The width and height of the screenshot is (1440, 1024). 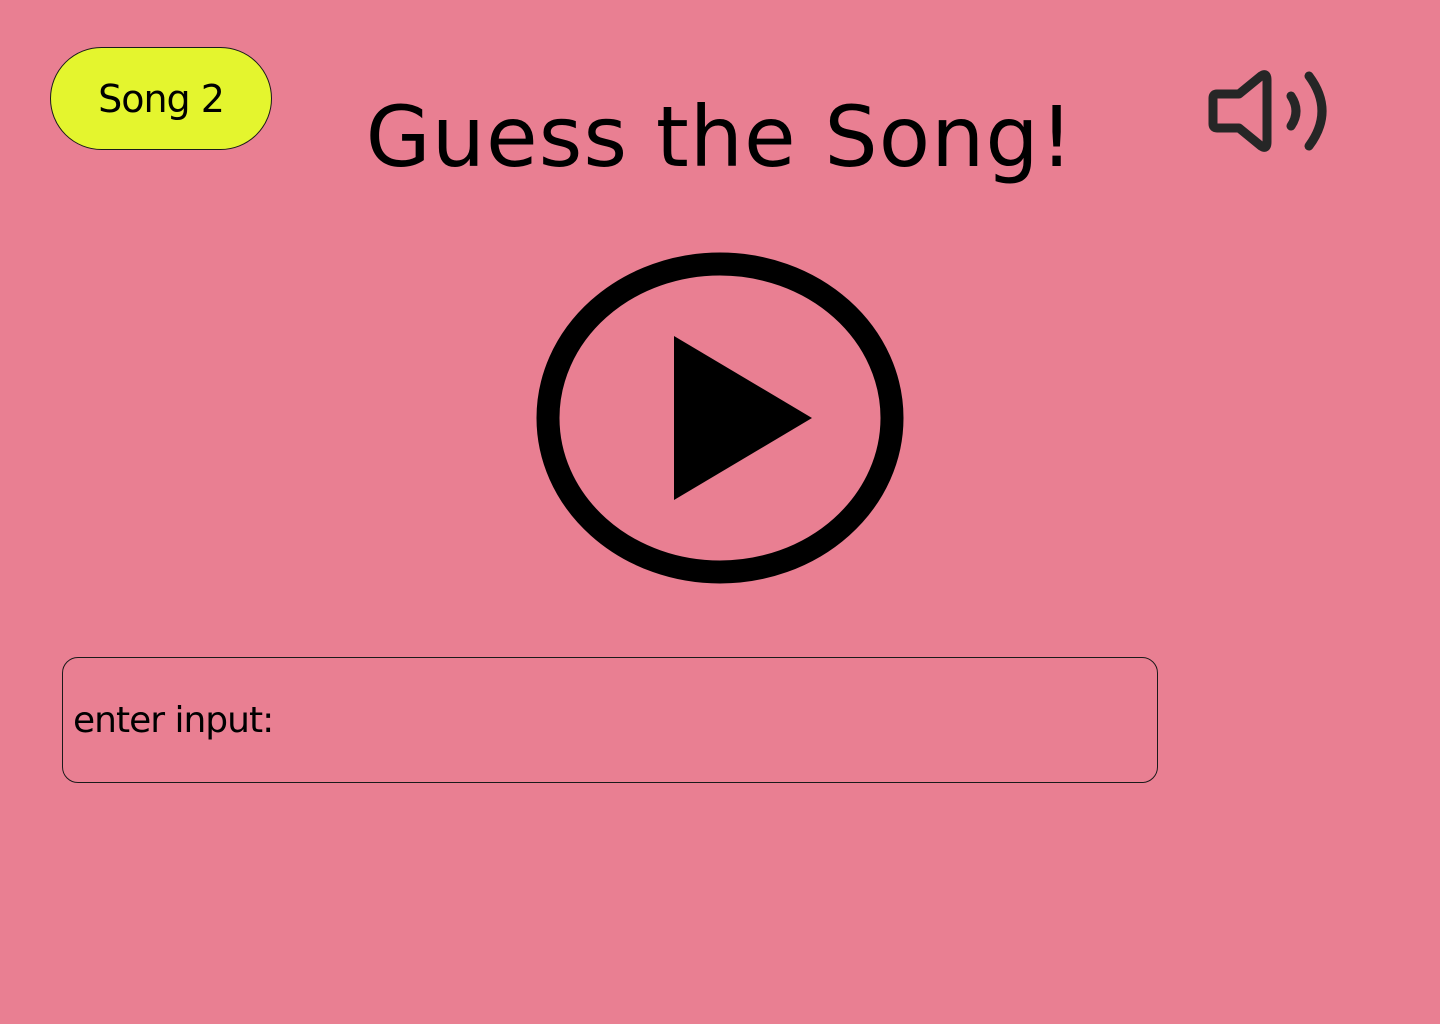 I want to click on song-number-label: Song 2, so click(x=161, y=98).